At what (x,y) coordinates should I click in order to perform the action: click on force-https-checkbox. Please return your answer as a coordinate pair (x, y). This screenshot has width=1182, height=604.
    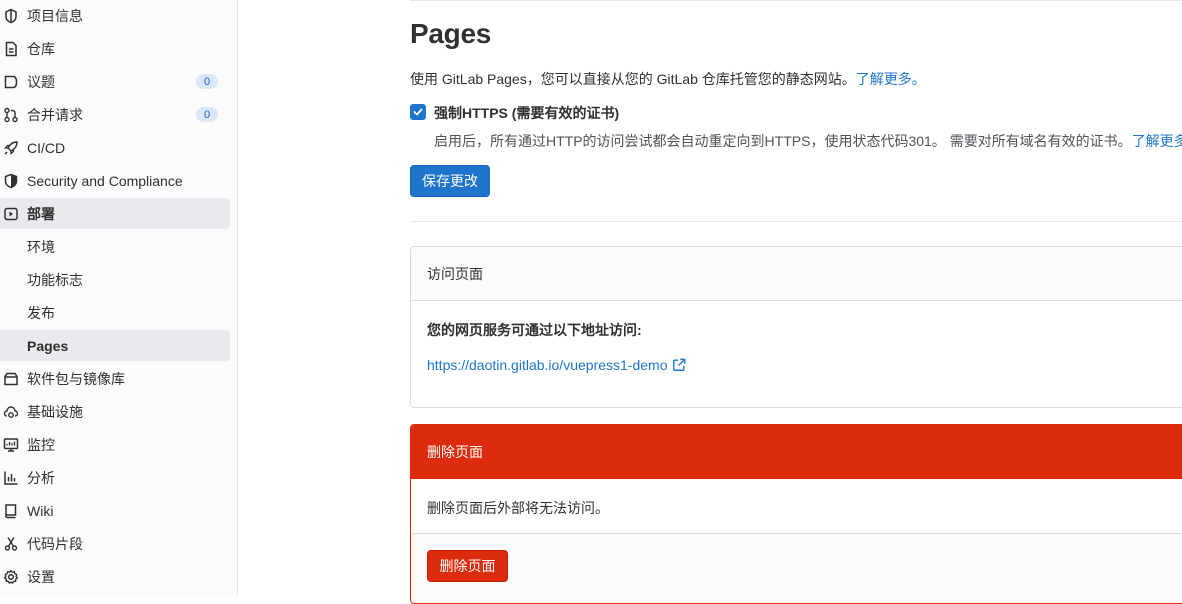
    Looking at the image, I should click on (418, 112).